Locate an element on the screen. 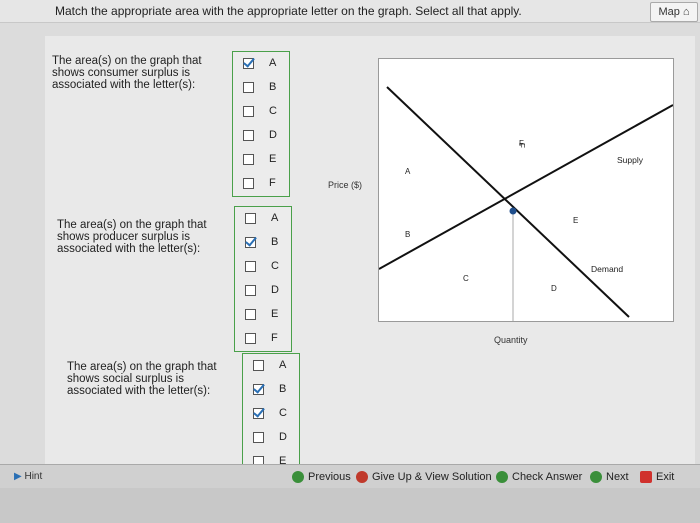 The image size is (700, 523). give-up-icon is located at coordinates (362, 477).